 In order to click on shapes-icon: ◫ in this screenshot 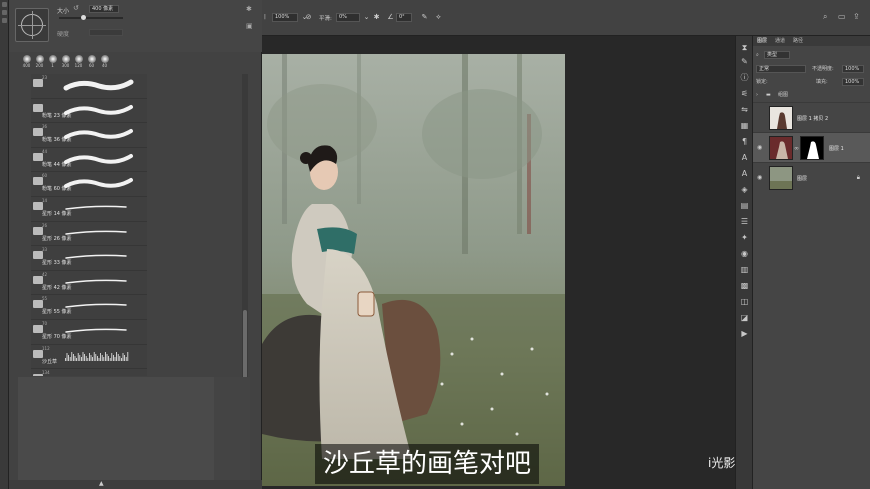, I will do `click(744, 301)`.